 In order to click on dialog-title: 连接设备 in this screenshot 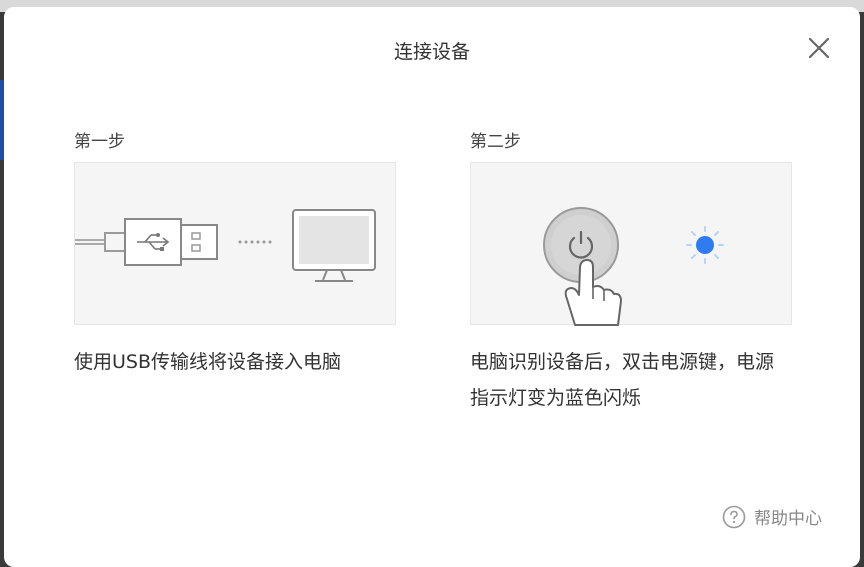, I will do `click(431, 52)`.